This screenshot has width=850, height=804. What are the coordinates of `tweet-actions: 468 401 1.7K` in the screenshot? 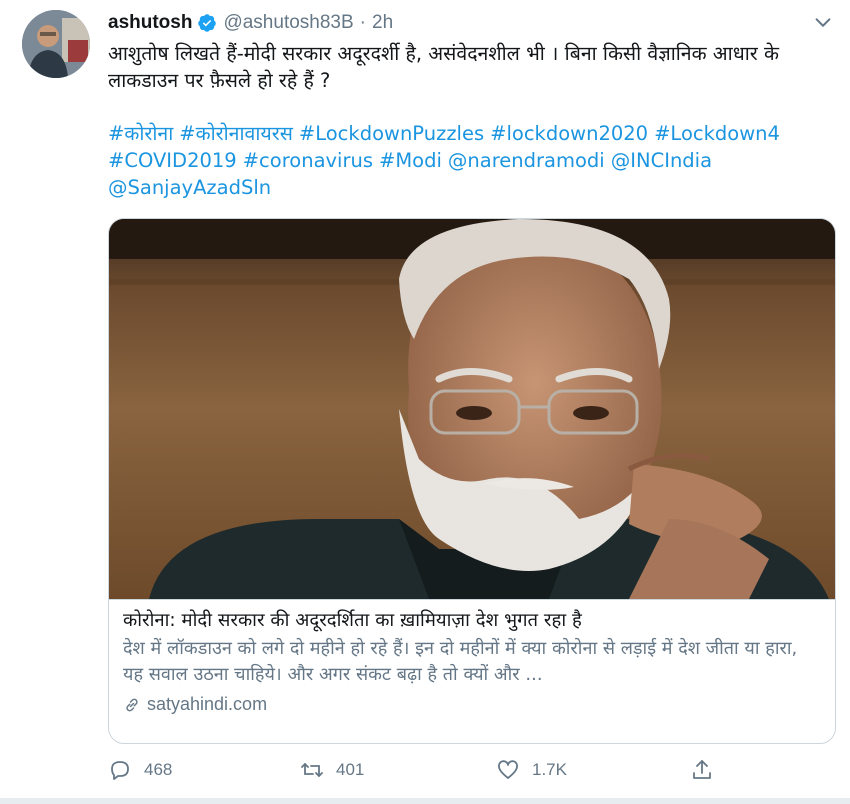 It's located at (418, 773).